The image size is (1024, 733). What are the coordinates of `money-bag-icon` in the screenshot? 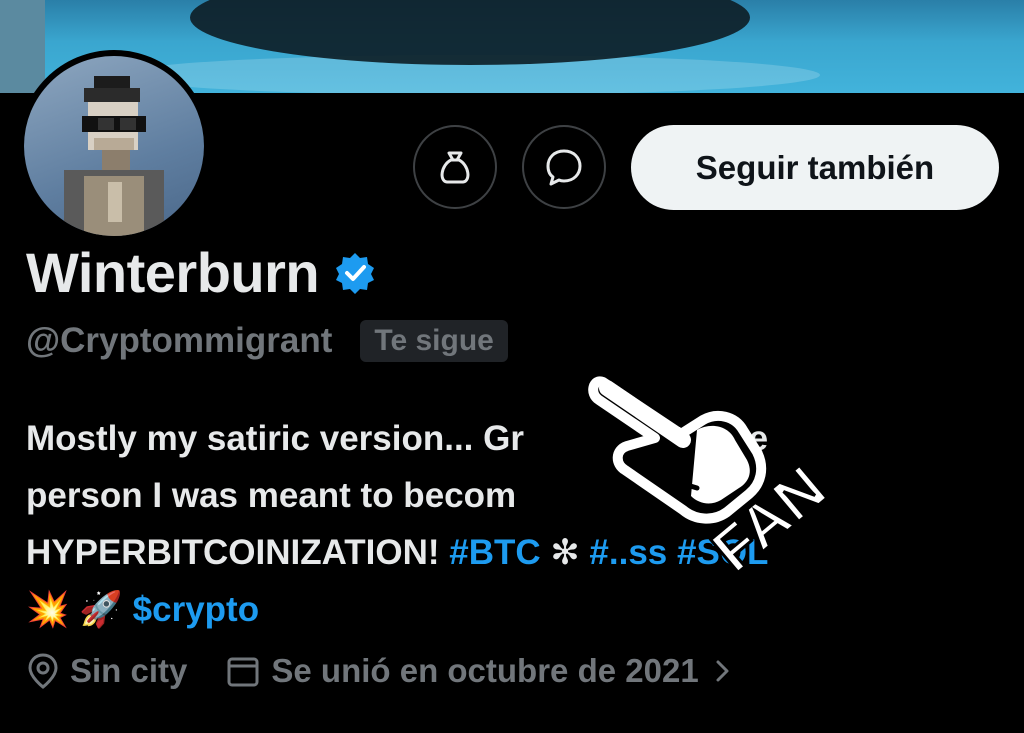 It's located at (455, 167).